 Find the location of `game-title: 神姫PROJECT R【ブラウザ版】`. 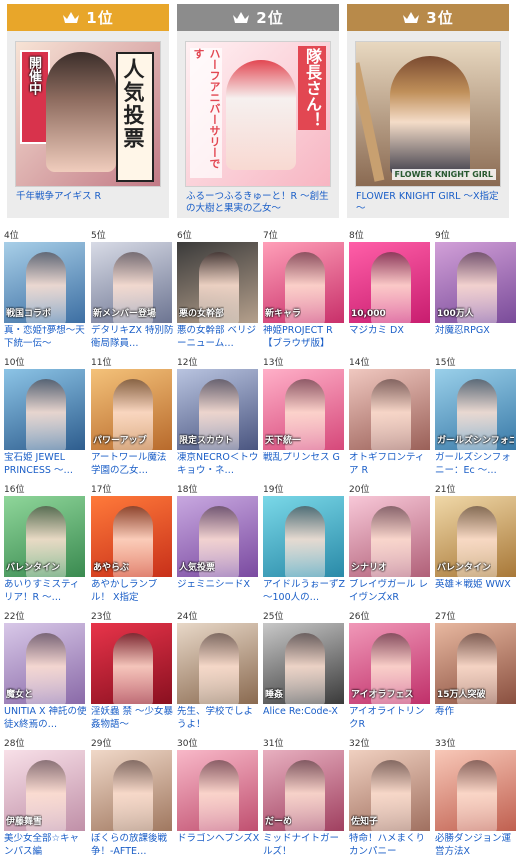

game-title: 神姫PROJECT R【ブラウザ版】 is located at coordinates (305, 338).